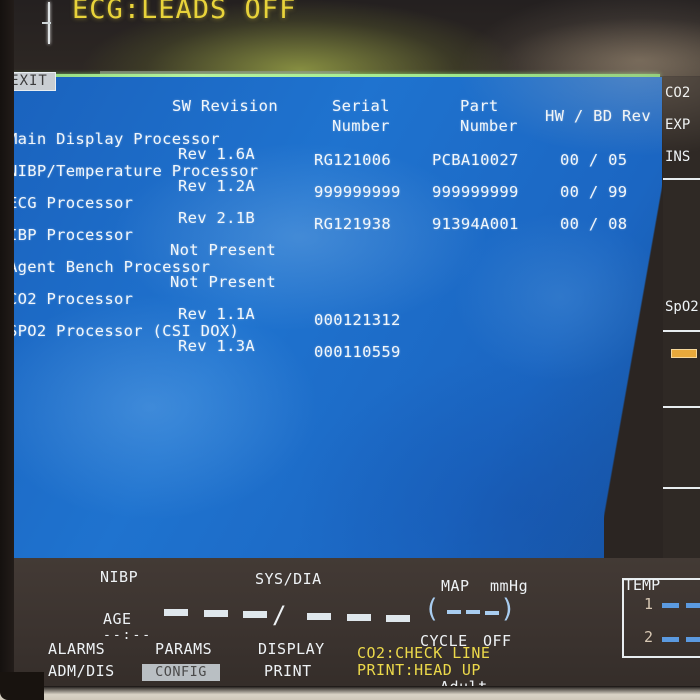  Describe the element at coordinates (678, 125) in the screenshot. I see `rail-label-exp: EXP` at that location.